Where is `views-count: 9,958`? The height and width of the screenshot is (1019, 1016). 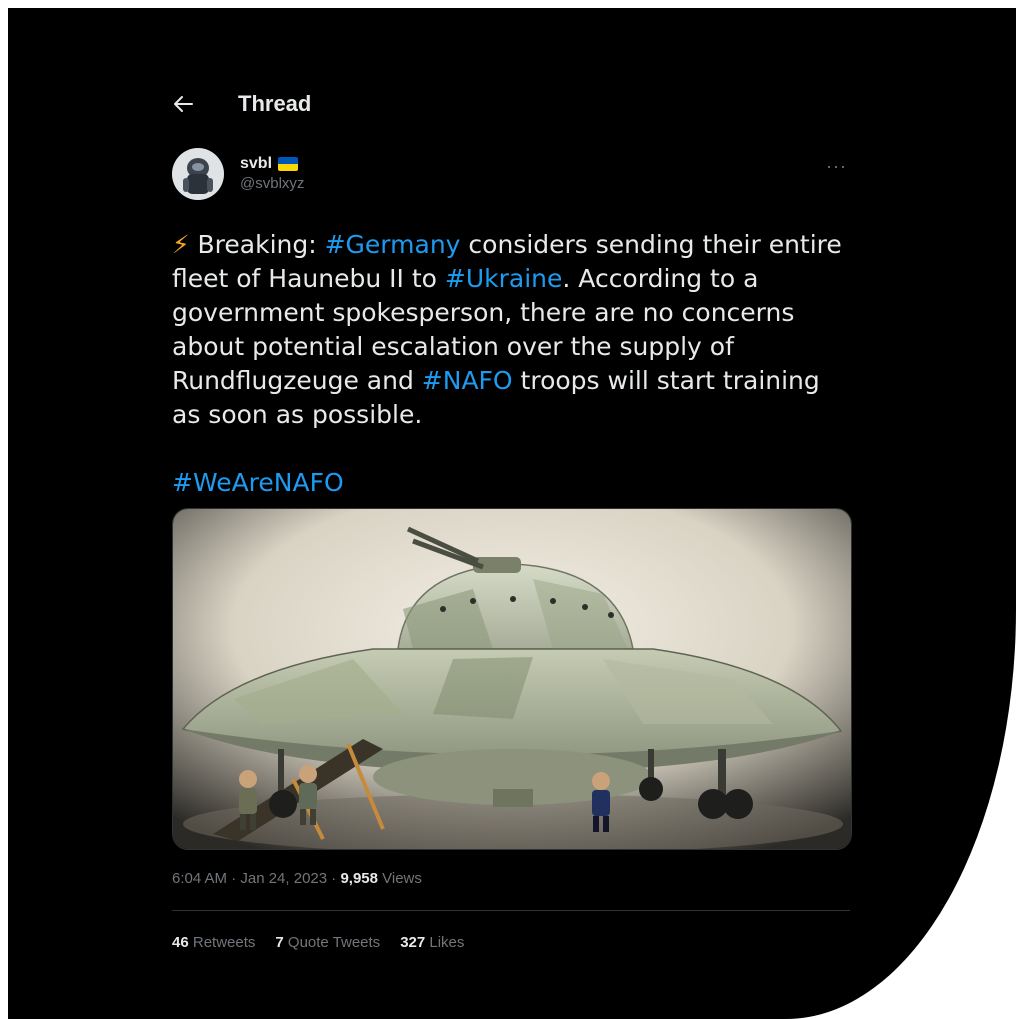
views-count: 9,958 is located at coordinates (359, 878).